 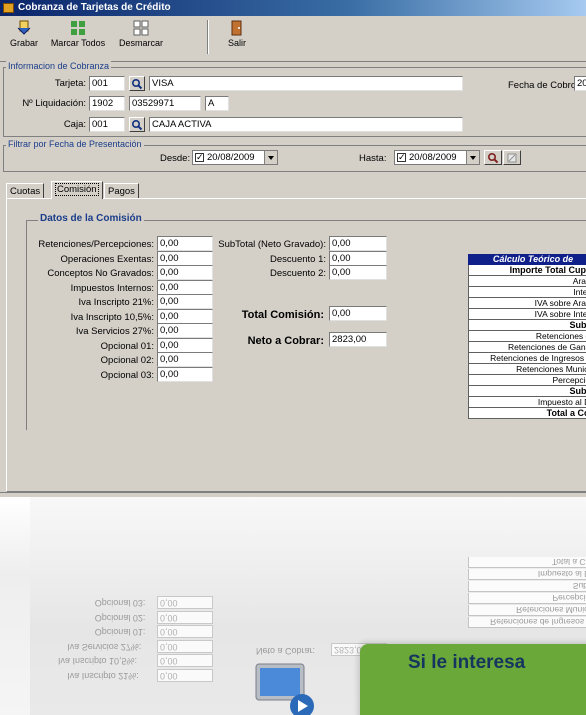 I want to click on descuento1-input: 0,00, so click(x=358, y=258).